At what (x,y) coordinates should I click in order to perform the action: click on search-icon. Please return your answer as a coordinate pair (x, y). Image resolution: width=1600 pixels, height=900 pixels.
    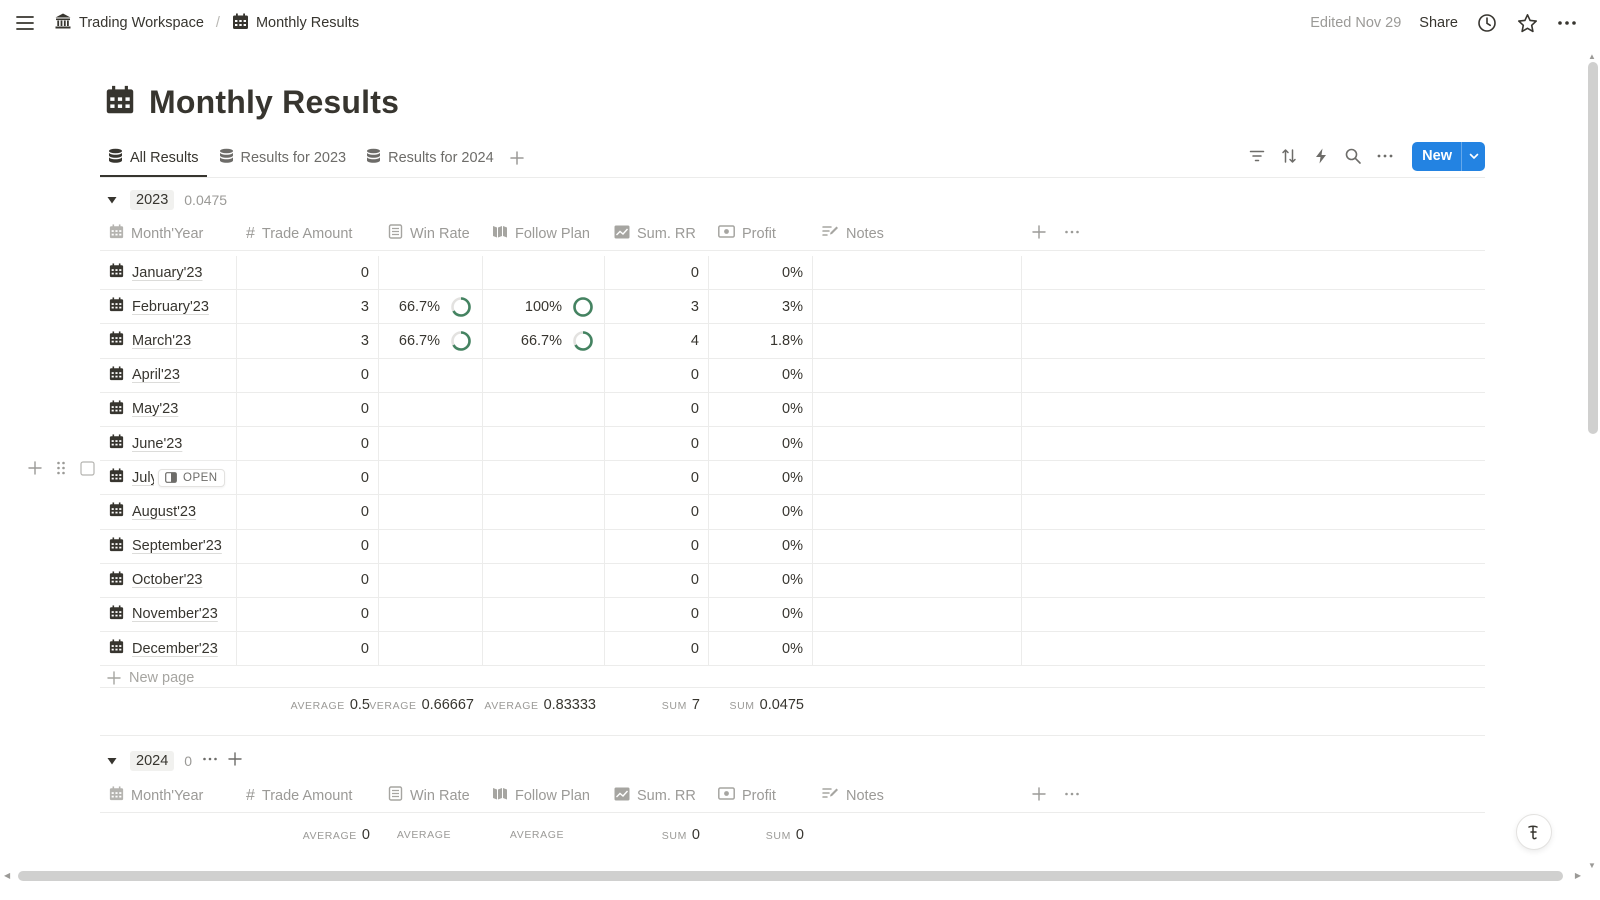
    Looking at the image, I should click on (1353, 156).